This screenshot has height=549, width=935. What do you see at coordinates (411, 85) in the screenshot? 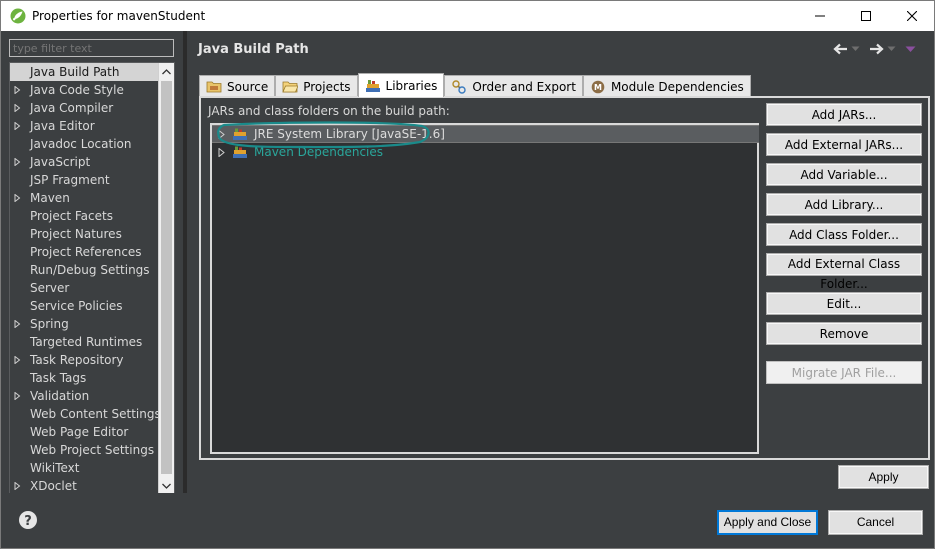
I see `tab-label: Libraries` at bounding box center [411, 85].